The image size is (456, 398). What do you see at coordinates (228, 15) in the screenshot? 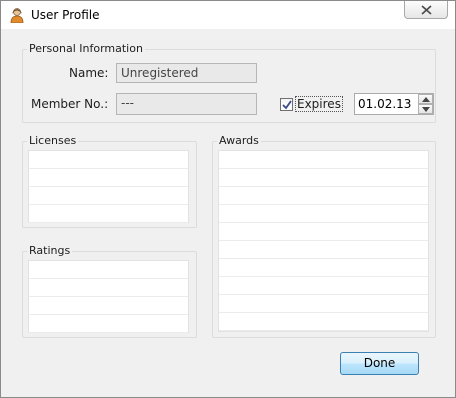
I see `title-bar: User Profile` at bounding box center [228, 15].